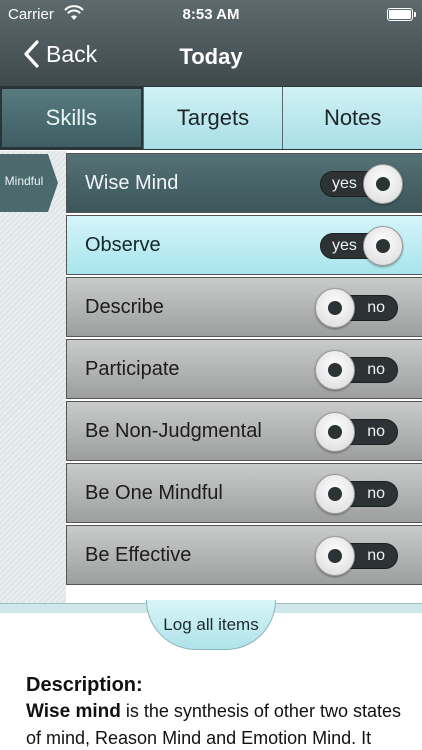 The width and height of the screenshot is (422, 750). I want to click on list-item-describe: Describe no, so click(244, 307).